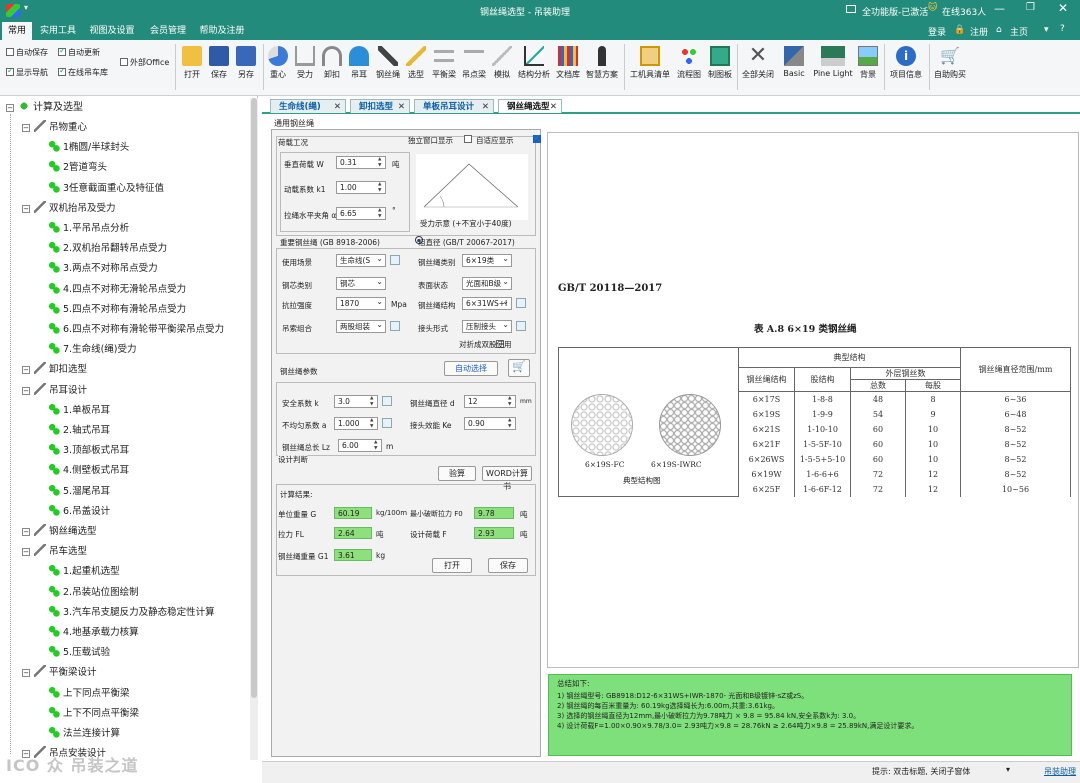 The height and width of the screenshot is (783, 1080). Describe the element at coordinates (27, 52) in the screenshot. I see `option-auto-save: 自动保存` at that location.